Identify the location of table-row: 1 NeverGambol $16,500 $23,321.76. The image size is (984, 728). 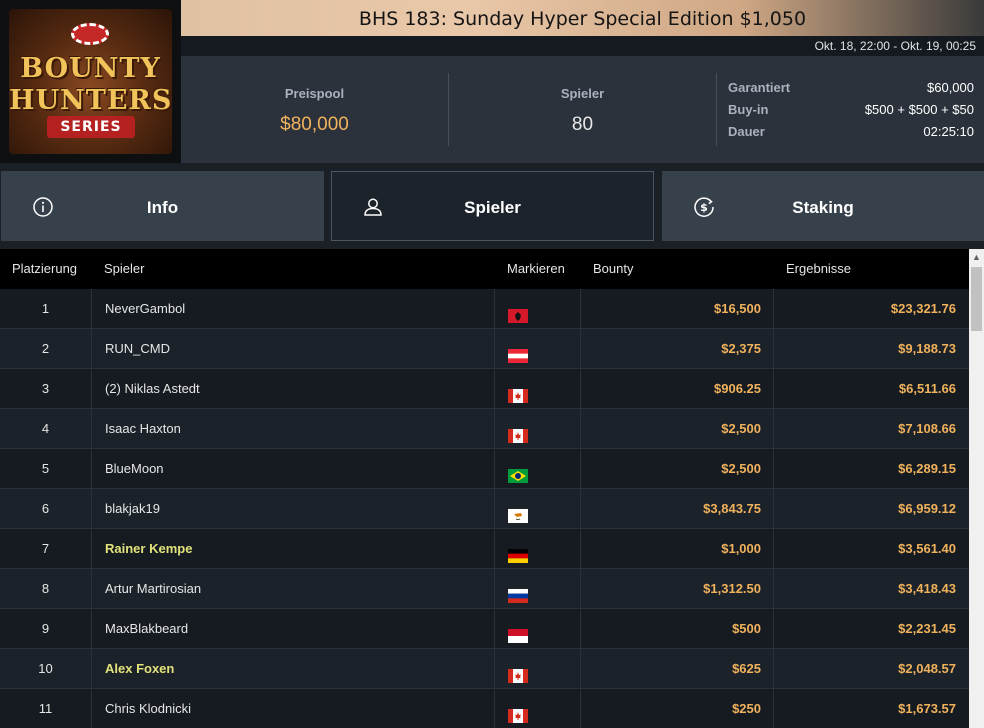
(484, 309).